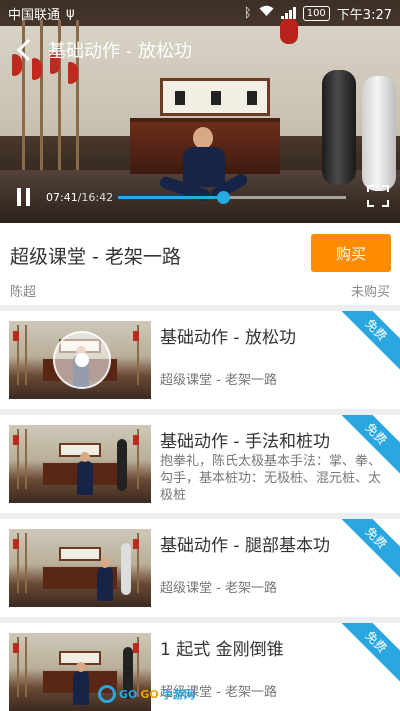 The image size is (400, 711). What do you see at coordinates (200, 667) in the screenshot?
I see `lesson-item: 1 起式 金刚倒锥 超级课堂 - 老架一路 免费` at bounding box center [200, 667].